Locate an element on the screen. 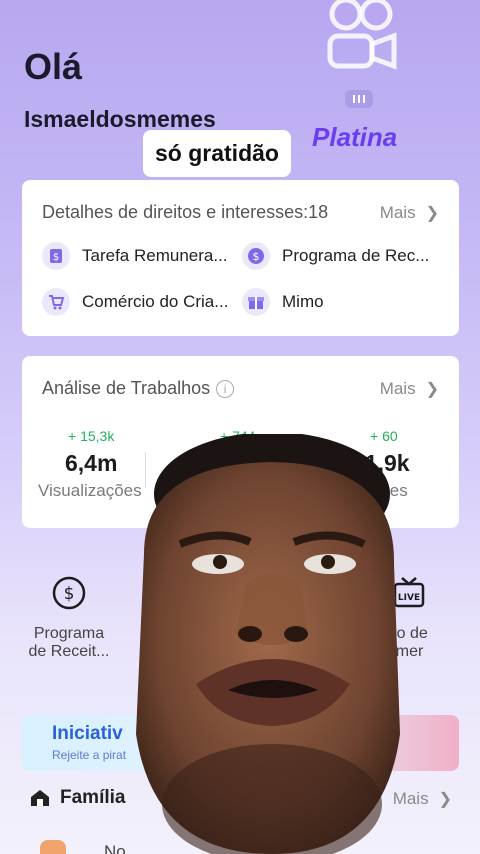 This screenshot has width=480, height=854. banner-subtitle: Rejeite a pirat is located at coordinates (89, 755).